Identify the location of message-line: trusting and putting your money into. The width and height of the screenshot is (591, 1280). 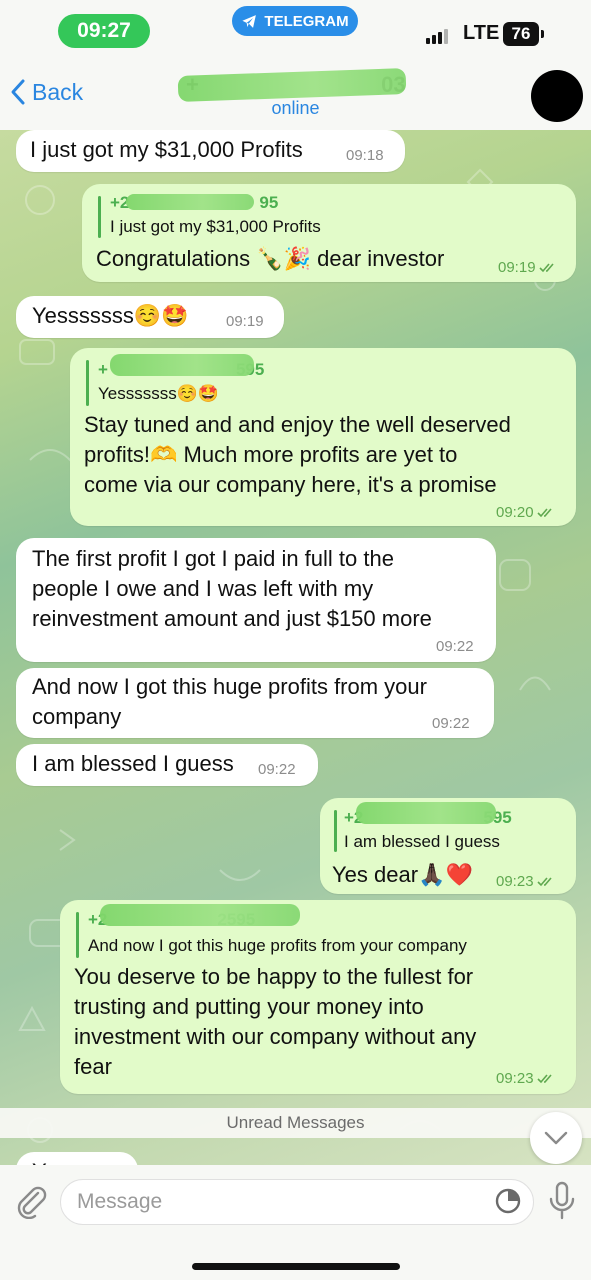
(249, 1006).